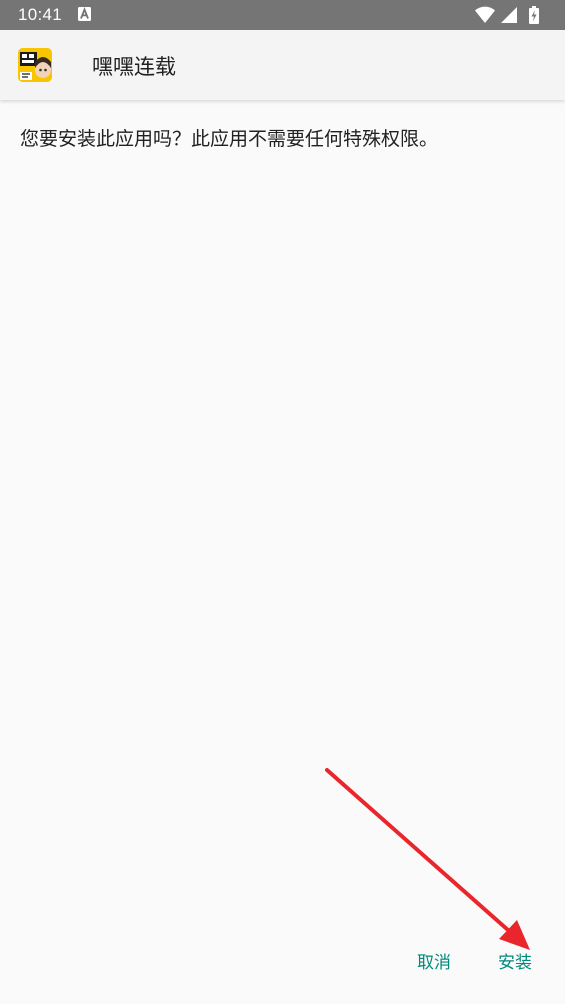 The width and height of the screenshot is (565, 1004). What do you see at coordinates (515, 960) in the screenshot?
I see `install-button: 安装` at bounding box center [515, 960].